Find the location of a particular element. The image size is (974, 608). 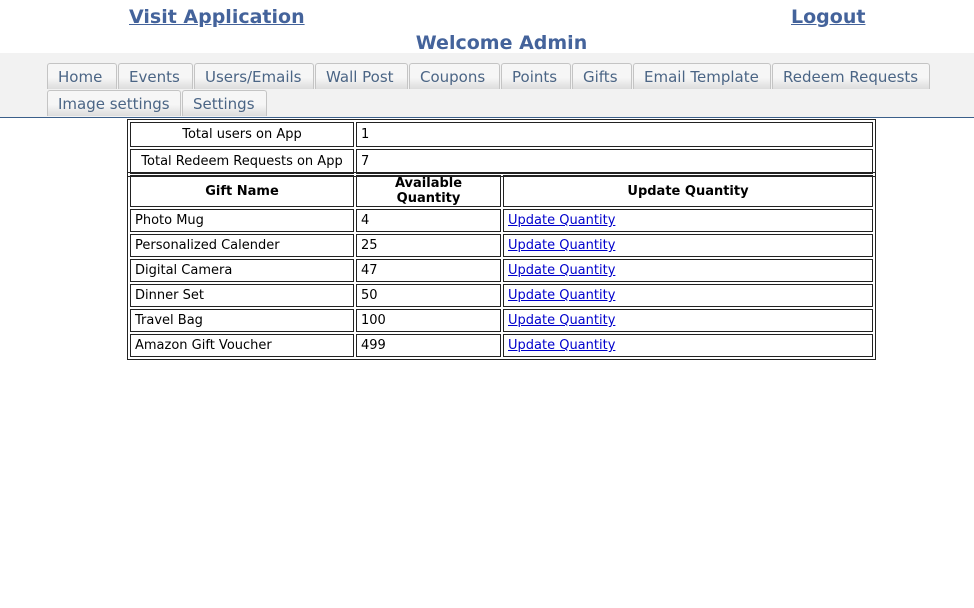

tab-users-emails: Users/Emails is located at coordinates (254, 76).